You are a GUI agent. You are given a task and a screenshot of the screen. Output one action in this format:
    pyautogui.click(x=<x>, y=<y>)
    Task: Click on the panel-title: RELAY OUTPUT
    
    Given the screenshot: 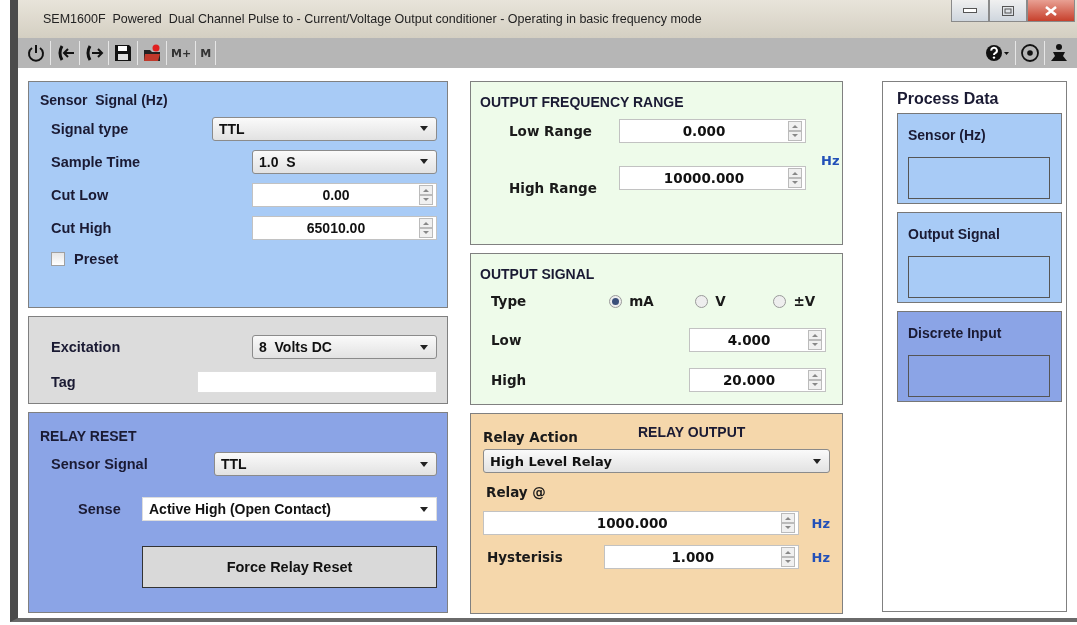 What is the action you would take?
    pyautogui.click(x=692, y=432)
    